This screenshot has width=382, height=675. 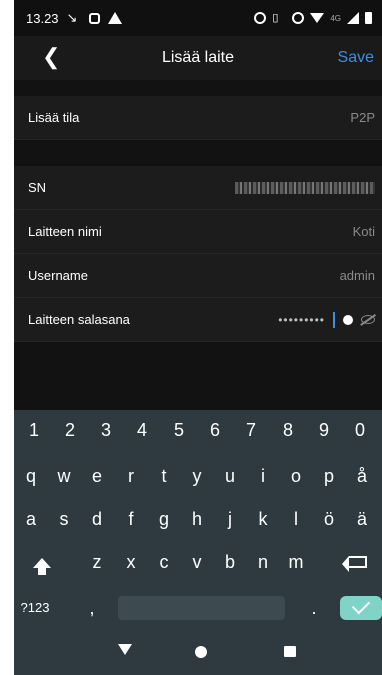 What do you see at coordinates (31, 519) in the screenshot?
I see `key-a: a` at bounding box center [31, 519].